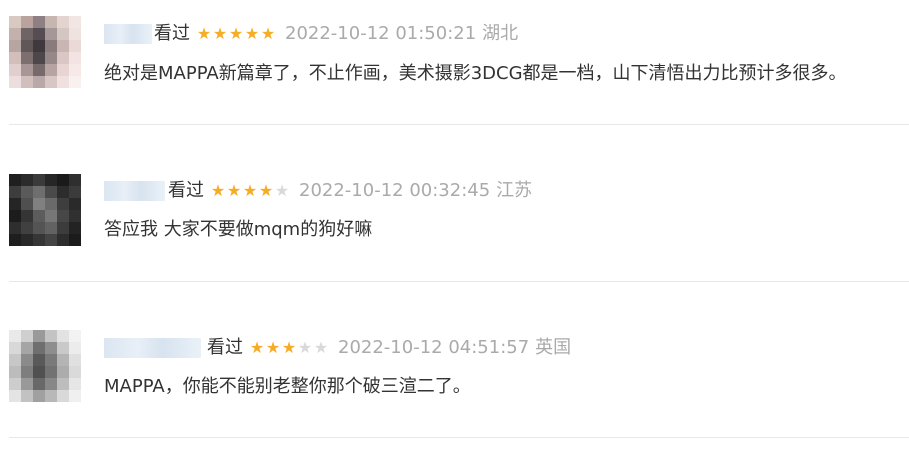 The height and width of the screenshot is (454, 909). I want to click on comment-region: 英国, so click(553, 347).